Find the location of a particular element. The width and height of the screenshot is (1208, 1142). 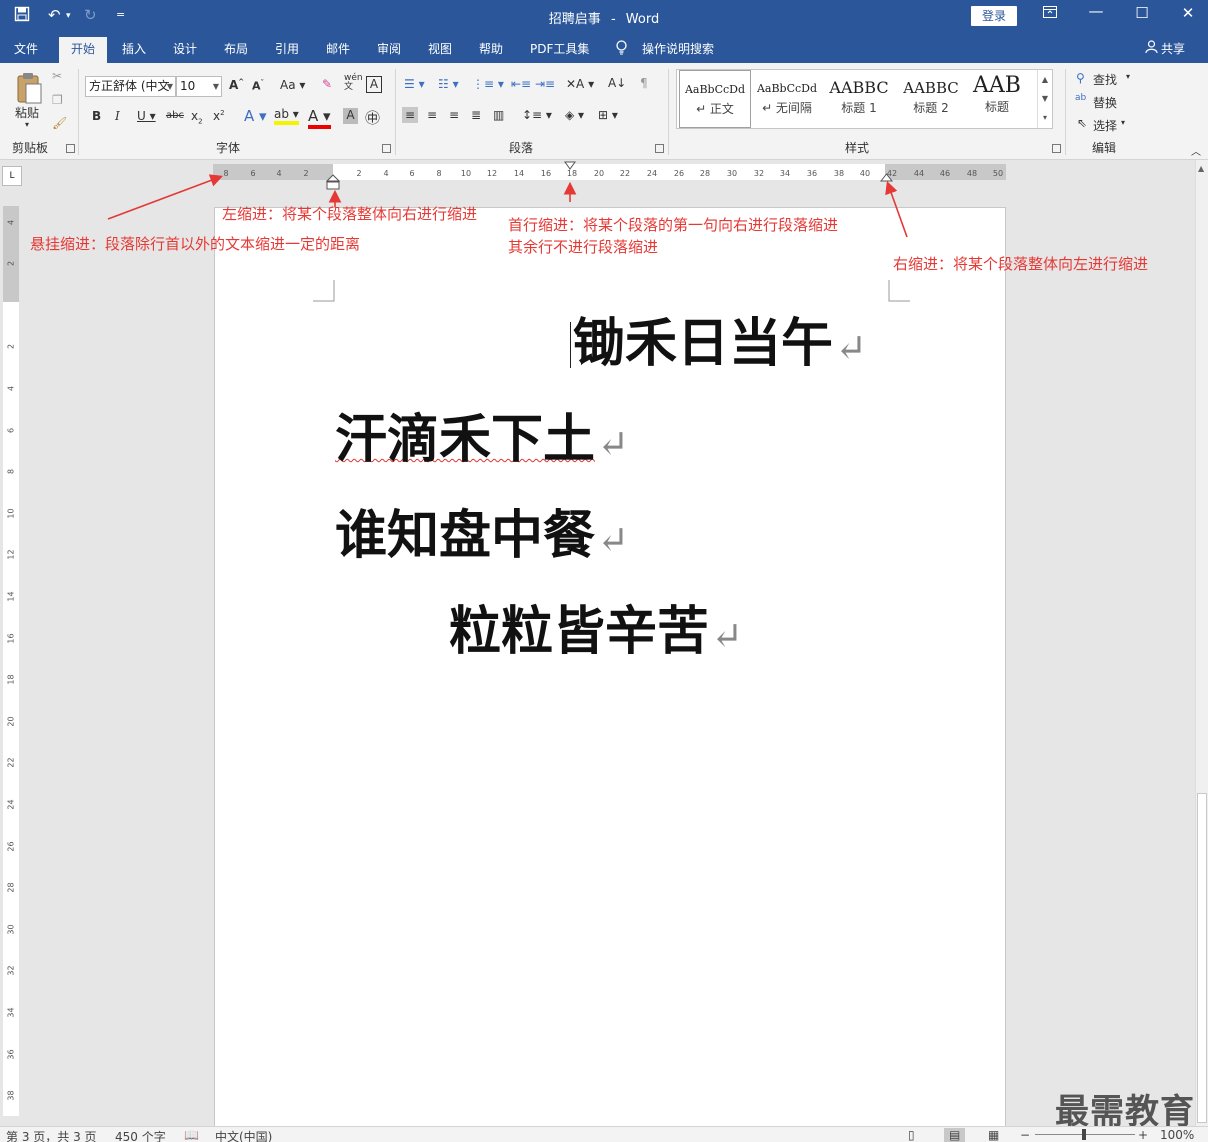

annotation-arrows is located at coordinates (507, 206).